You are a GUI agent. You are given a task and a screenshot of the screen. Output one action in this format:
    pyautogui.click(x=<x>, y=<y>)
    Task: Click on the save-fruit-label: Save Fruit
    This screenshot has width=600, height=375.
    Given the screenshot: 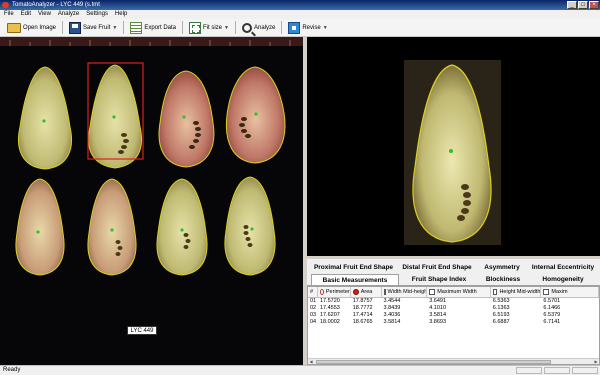 What is the action you would take?
    pyautogui.click(x=97, y=27)
    